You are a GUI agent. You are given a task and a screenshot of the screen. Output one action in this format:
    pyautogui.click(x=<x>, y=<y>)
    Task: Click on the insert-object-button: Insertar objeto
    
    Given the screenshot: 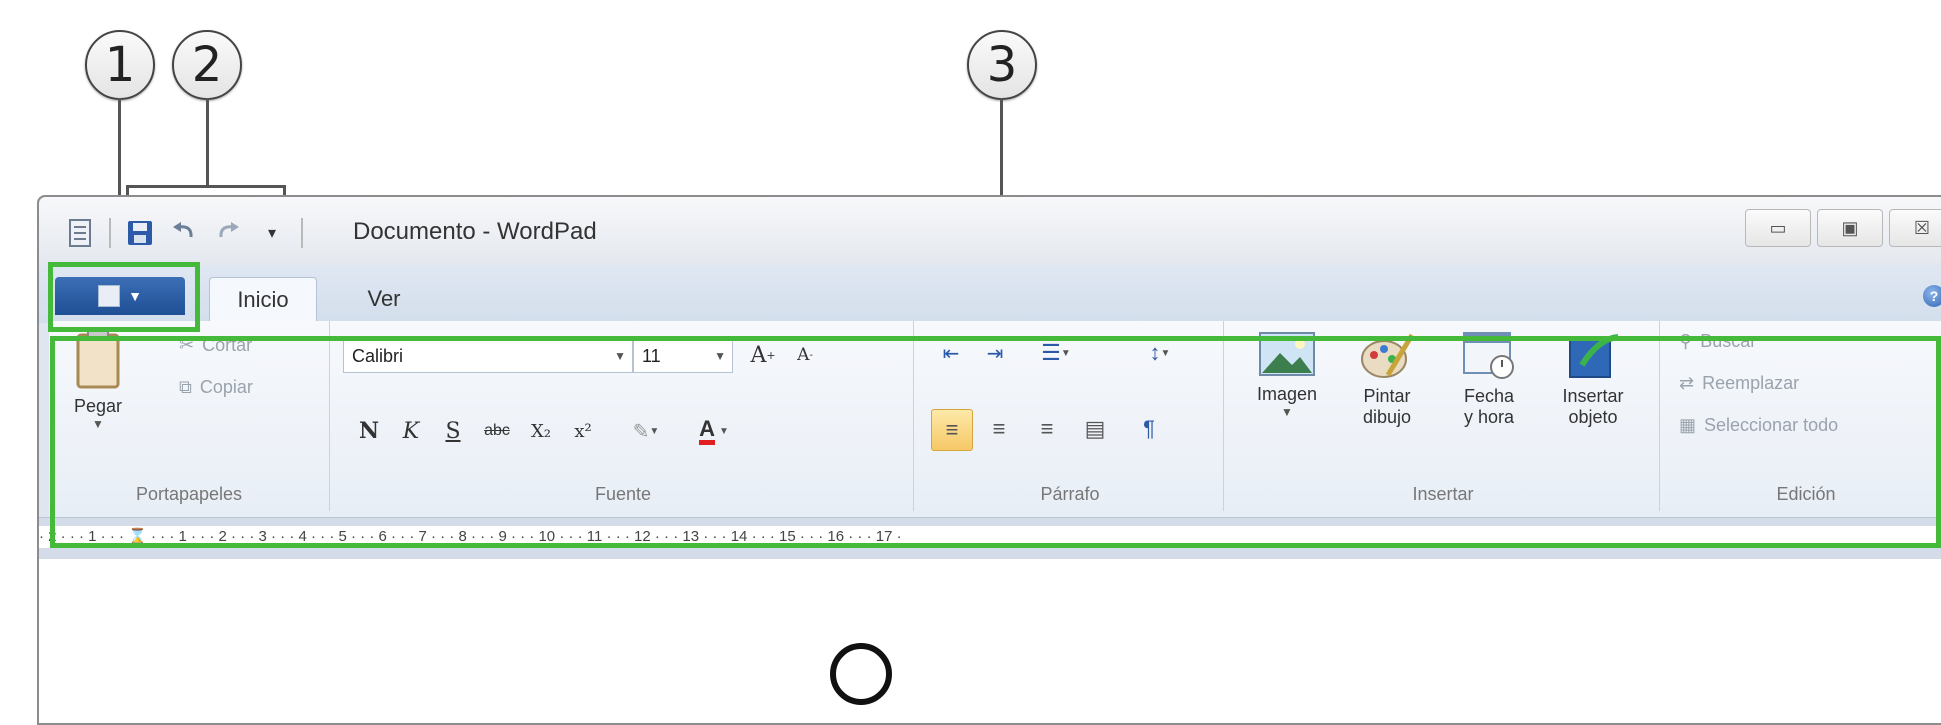 What is the action you would take?
    pyautogui.click(x=1593, y=378)
    